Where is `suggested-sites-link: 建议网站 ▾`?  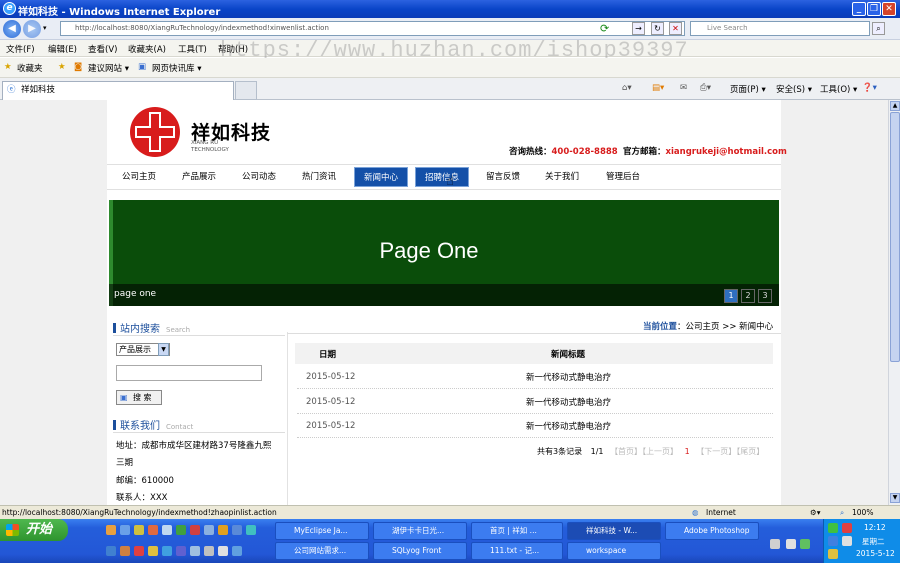 suggested-sites-link: 建议网站 ▾ is located at coordinates (108, 68).